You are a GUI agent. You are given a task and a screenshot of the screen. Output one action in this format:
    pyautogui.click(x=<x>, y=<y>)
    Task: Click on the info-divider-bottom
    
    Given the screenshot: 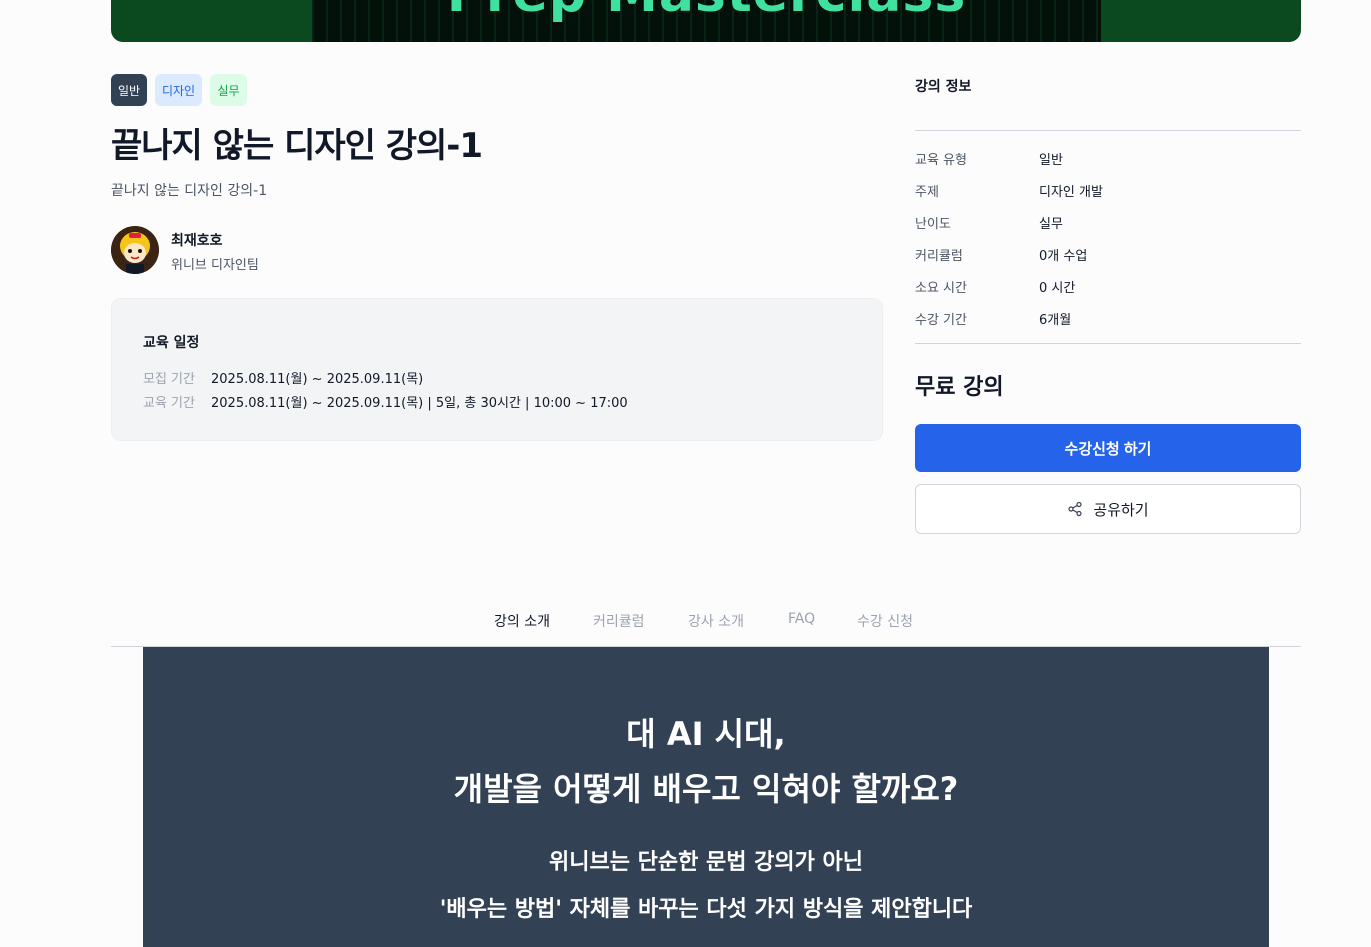 What is the action you would take?
    pyautogui.click(x=1108, y=343)
    